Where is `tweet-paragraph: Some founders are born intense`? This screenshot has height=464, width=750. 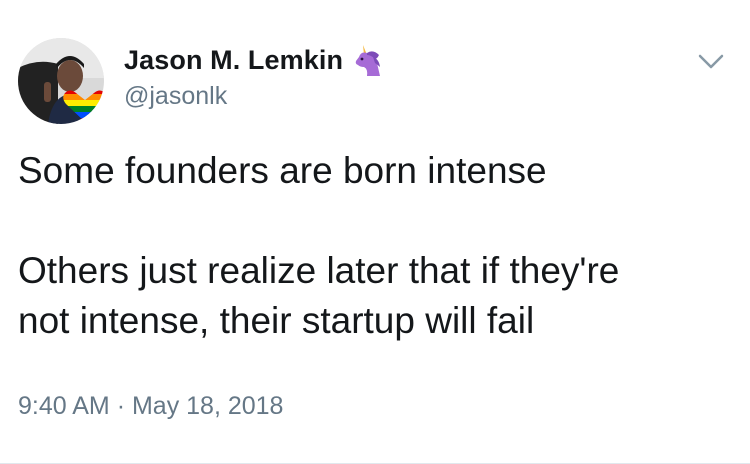 tweet-paragraph: Some founders are born intense is located at coordinates (282, 170).